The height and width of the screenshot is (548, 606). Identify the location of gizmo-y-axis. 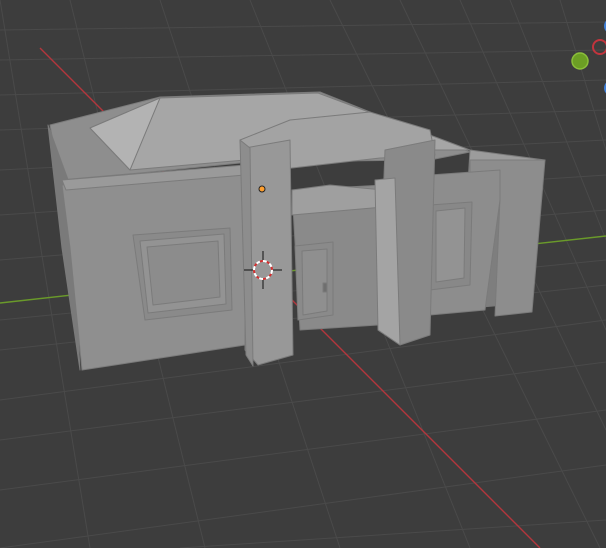
(580, 61).